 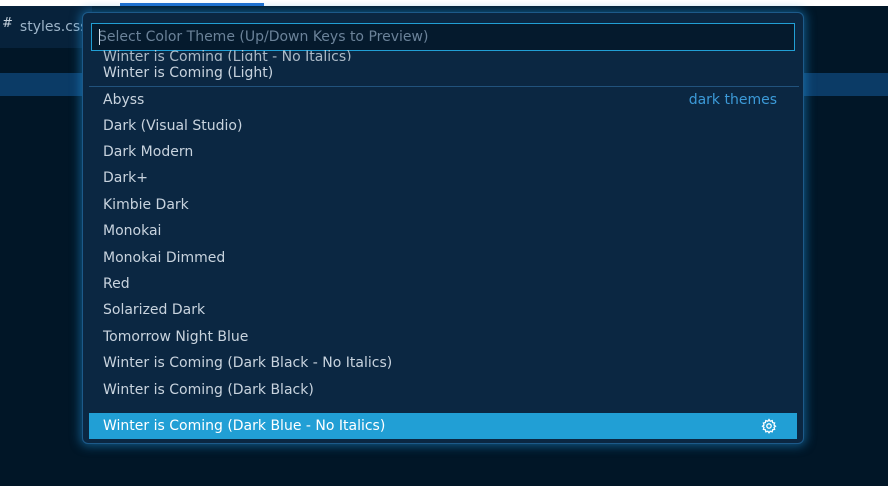 I want to click on list-item-label: Dark (Visual Studio), so click(x=173, y=126).